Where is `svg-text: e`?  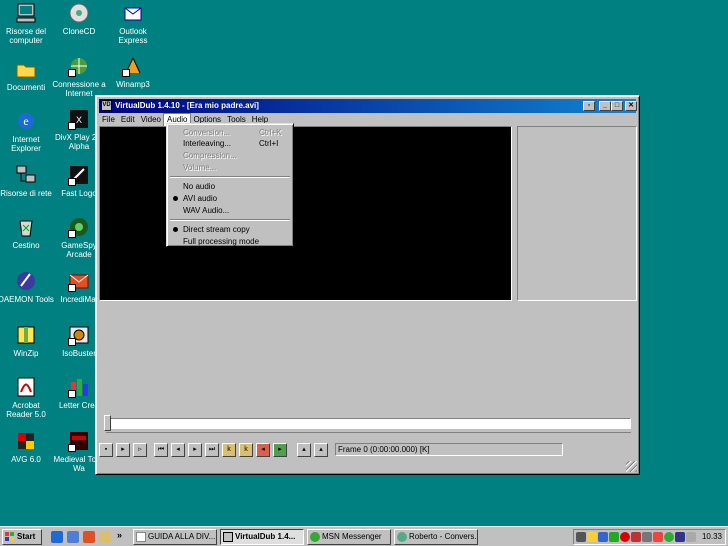
svg-text: e is located at coordinates (25, 121).